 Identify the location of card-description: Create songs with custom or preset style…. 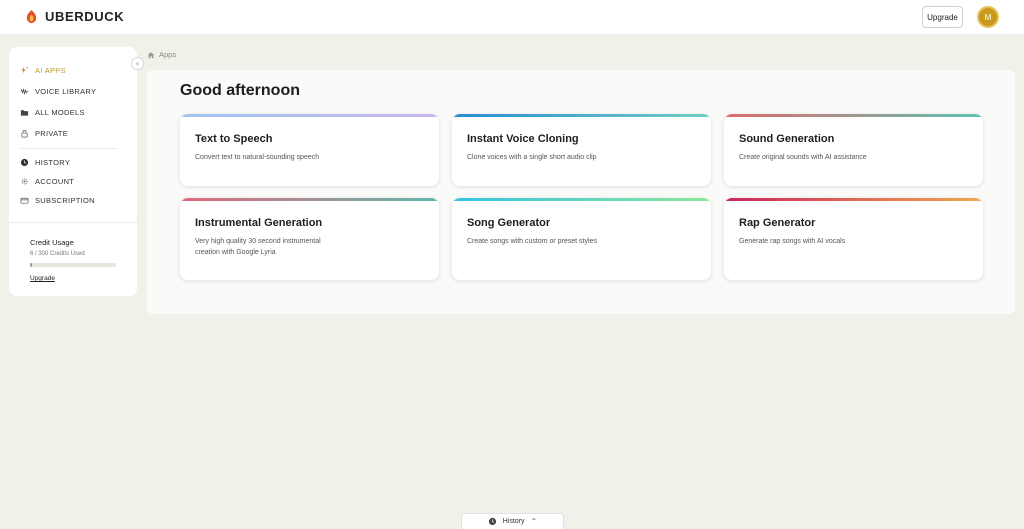
(532, 241).